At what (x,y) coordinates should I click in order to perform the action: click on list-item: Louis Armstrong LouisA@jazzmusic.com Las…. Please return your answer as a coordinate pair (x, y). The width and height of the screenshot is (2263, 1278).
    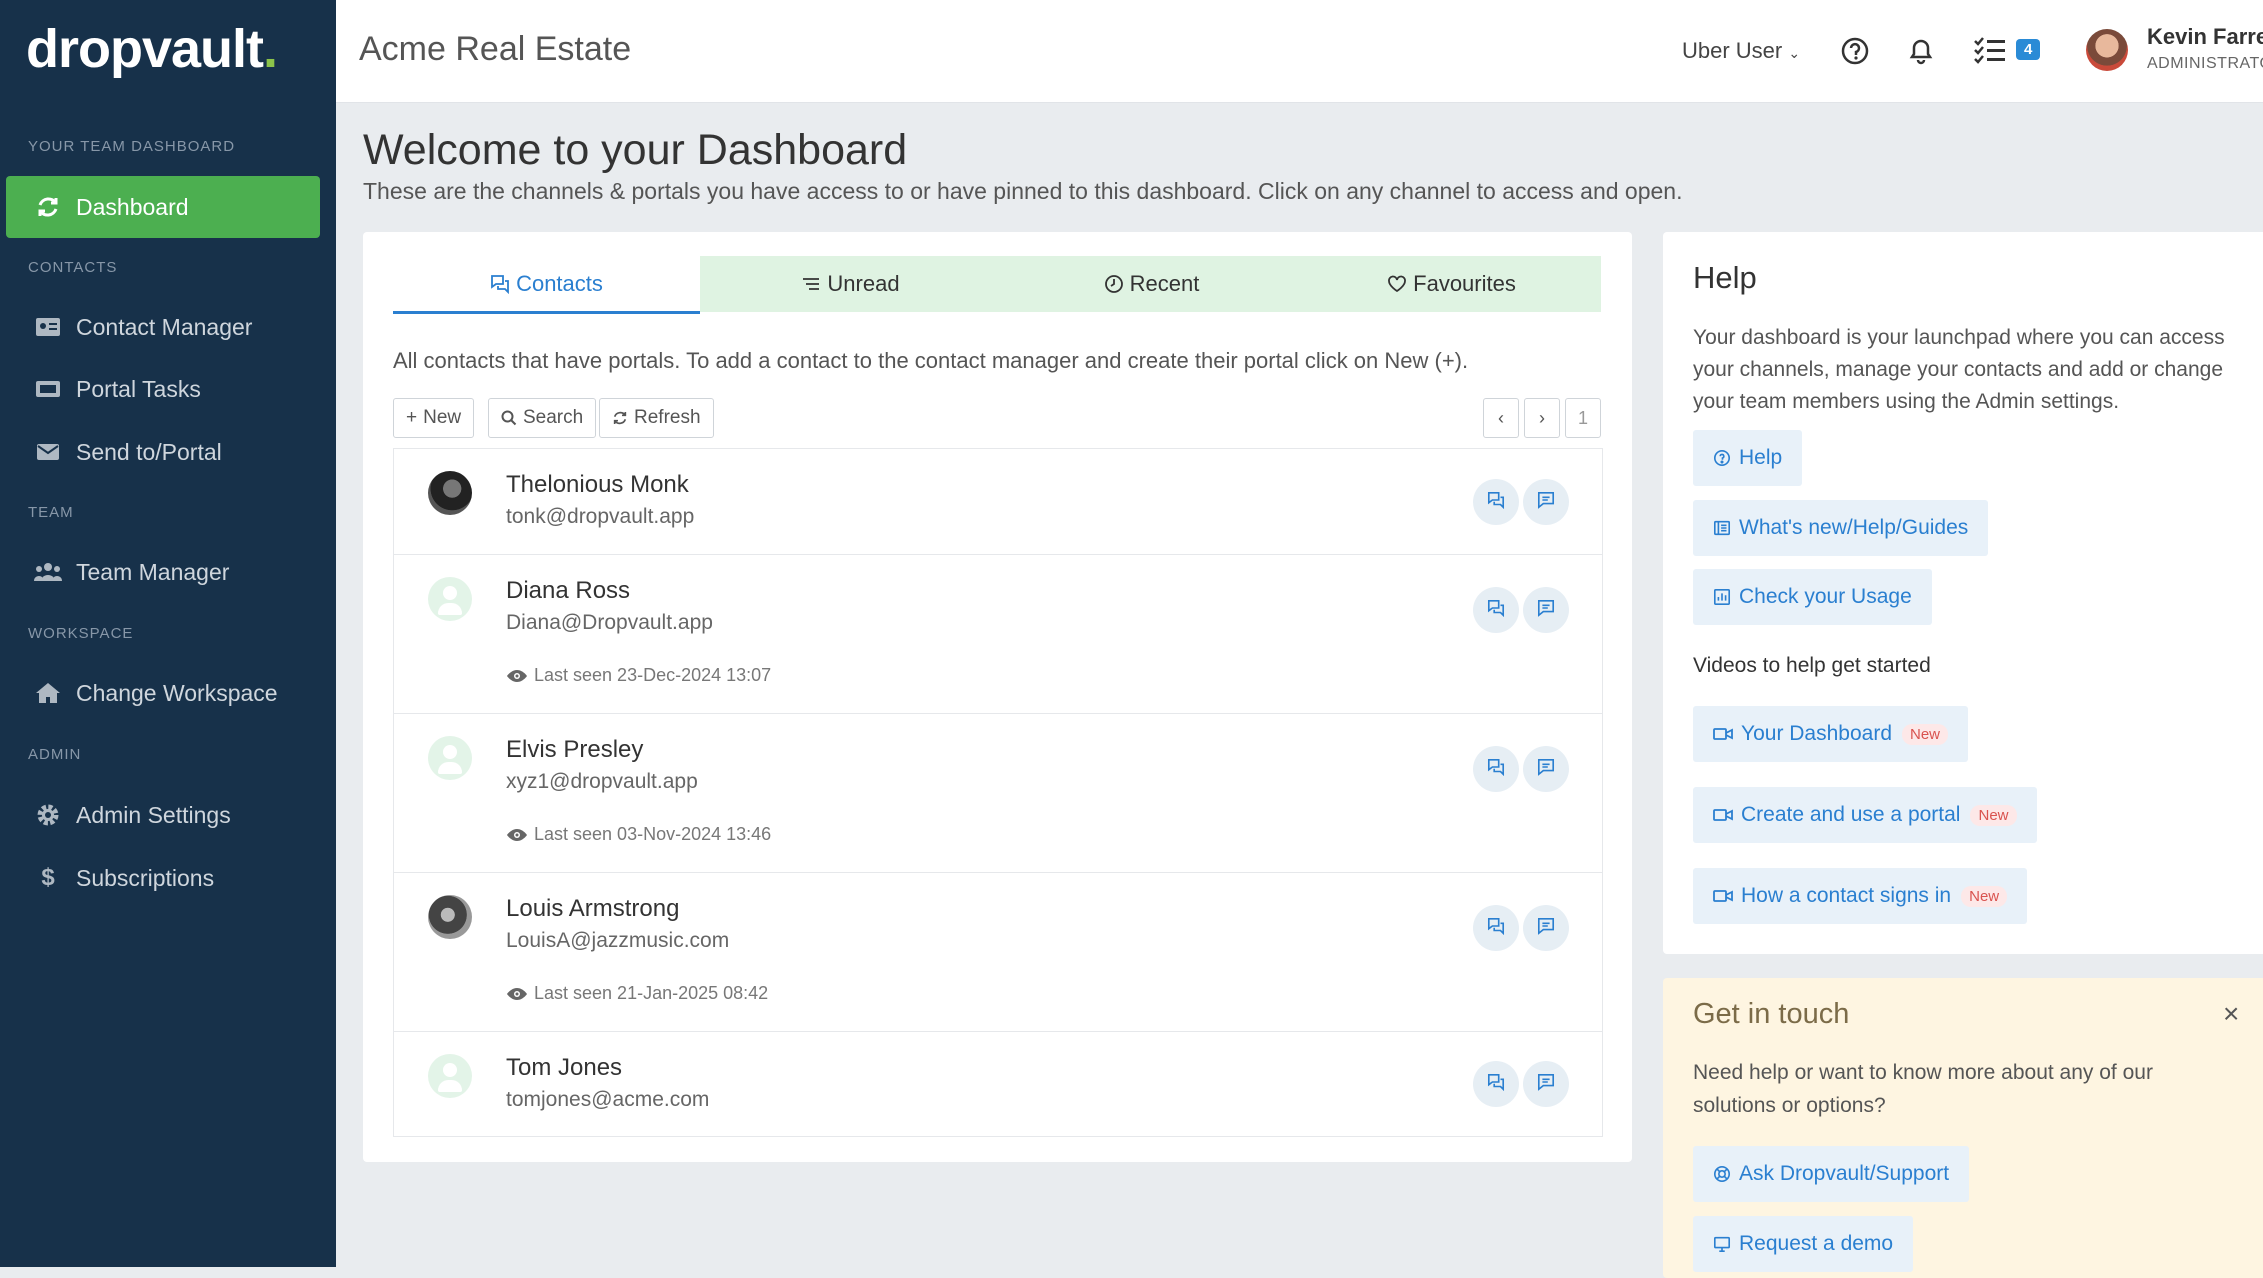
    Looking at the image, I should click on (998, 952).